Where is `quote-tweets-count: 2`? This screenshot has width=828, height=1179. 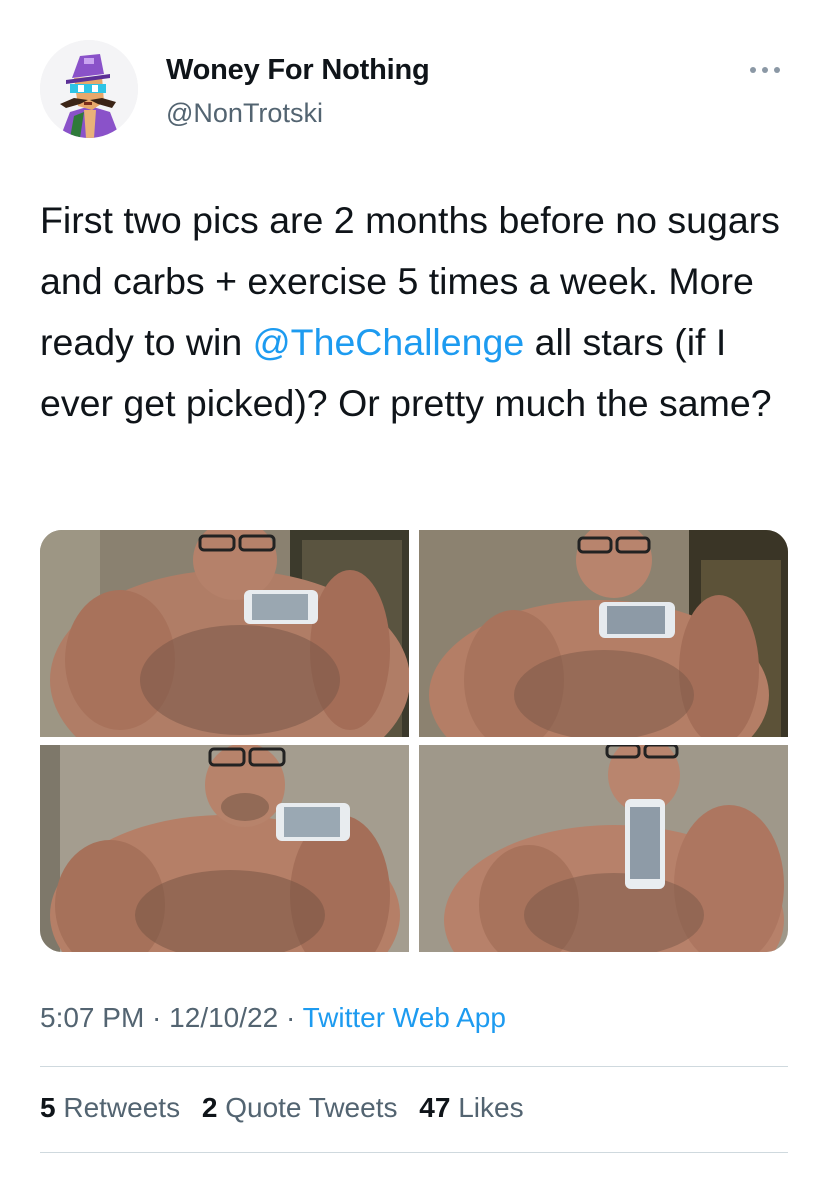 quote-tweets-count: 2 is located at coordinates (209, 1107).